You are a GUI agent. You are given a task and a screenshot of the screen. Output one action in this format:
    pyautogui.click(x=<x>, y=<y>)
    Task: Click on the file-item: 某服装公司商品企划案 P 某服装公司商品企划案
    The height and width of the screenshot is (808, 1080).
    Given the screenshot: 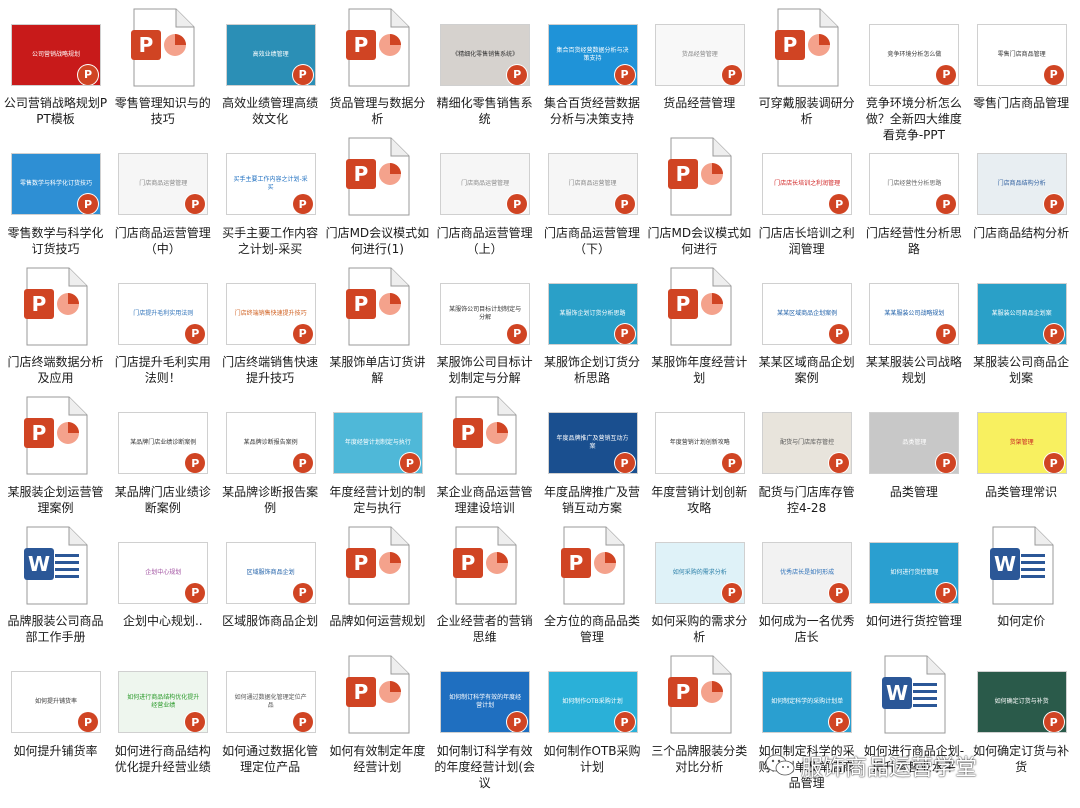 What is the action you would take?
    pyautogui.click(x=1021, y=323)
    